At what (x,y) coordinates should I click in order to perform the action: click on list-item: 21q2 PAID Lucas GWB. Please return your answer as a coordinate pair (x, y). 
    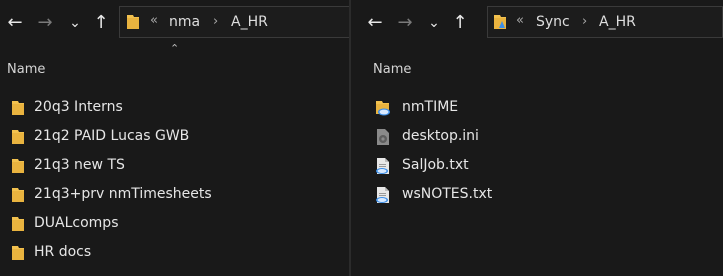
    Looking at the image, I should click on (174, 137).